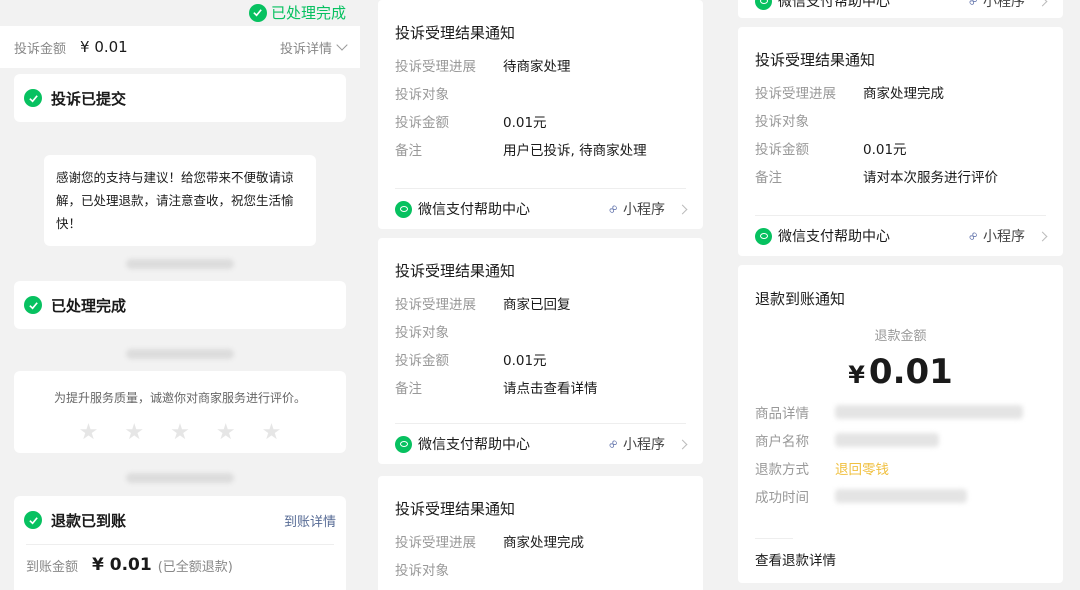 The height and width of the screenshot is (590, 1080). Describe the element at coordinates (180, 543) in the screenshot. I see `refund-arrived-card: 退款已到账 到账详情 到账金额 ¥ 0.01 (已全额退款)` at that location.